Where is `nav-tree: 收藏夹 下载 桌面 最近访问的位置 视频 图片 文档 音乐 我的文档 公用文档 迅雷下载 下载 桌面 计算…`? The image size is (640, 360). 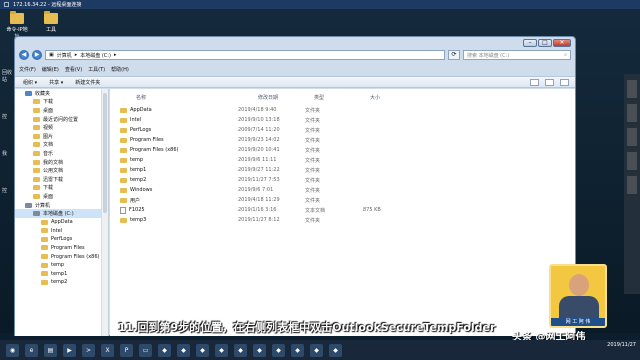
nav-tree: 收藏夹 下载 桌面 最近访问的位置 视频 图片 文档 音乐 我的文档 公用文档 迅雷下载 下载 桌面 计算… is located at coordinates (61, 188).